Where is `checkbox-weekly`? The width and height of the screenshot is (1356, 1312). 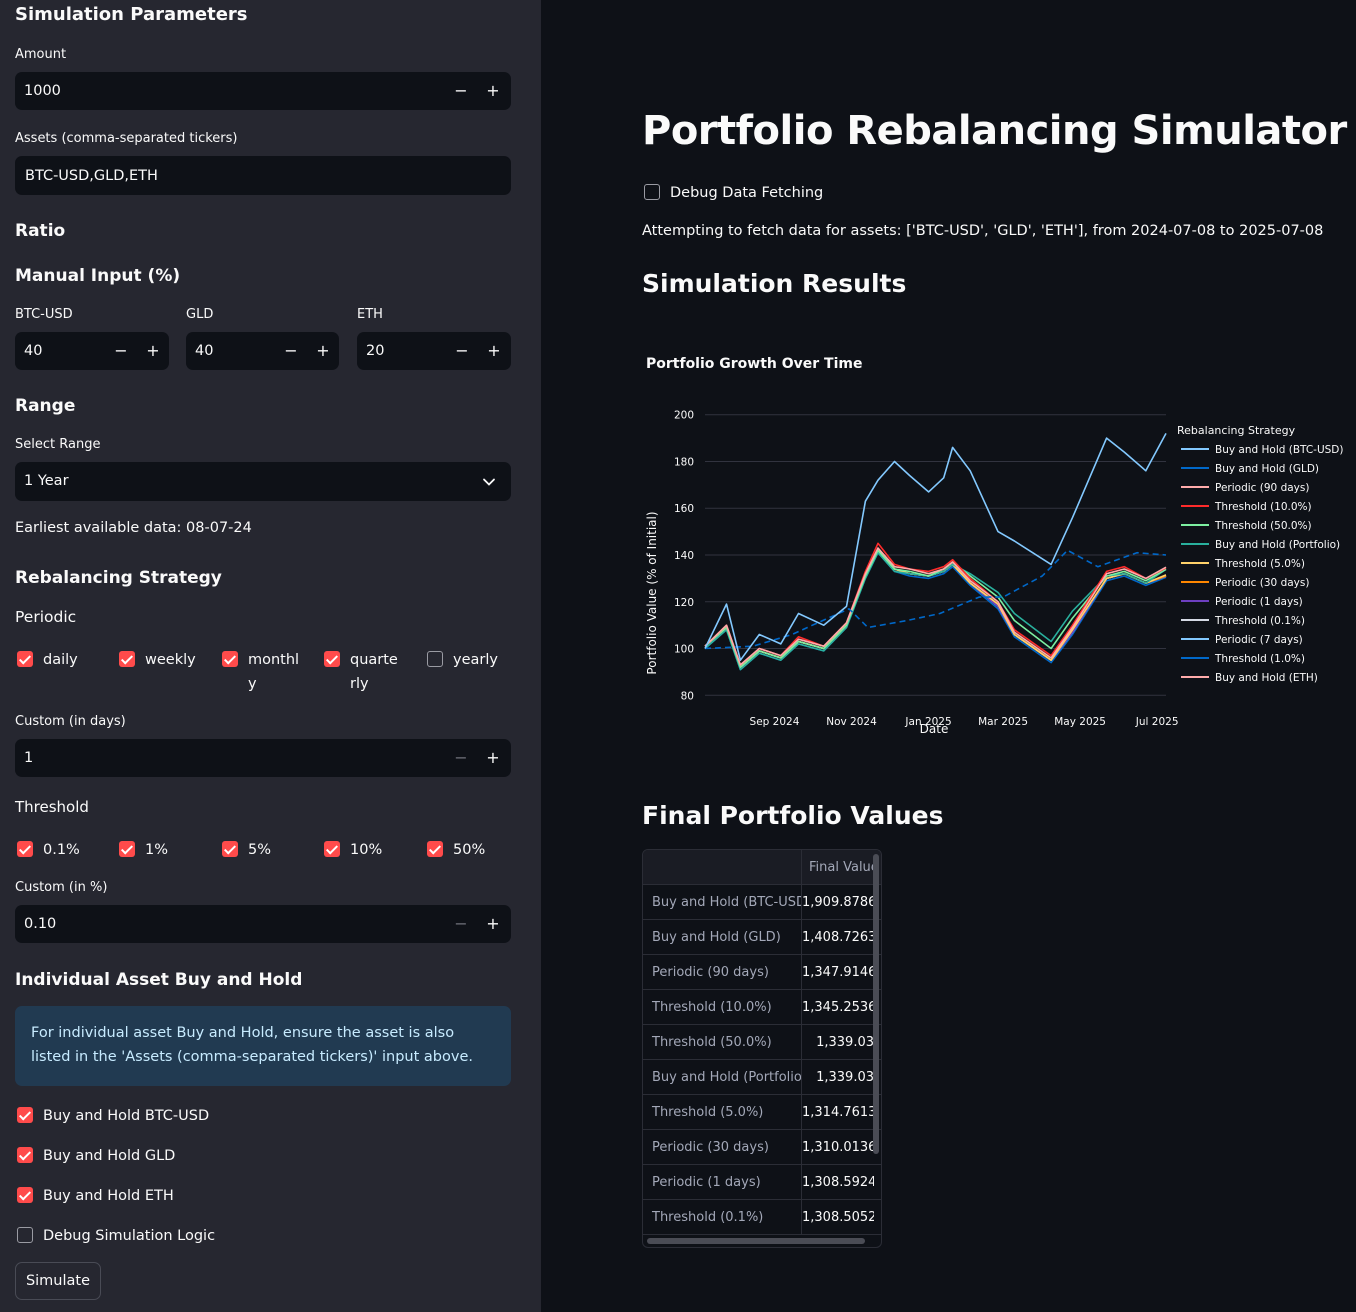 checkbox-weekly is located at coordinates (127, 659).